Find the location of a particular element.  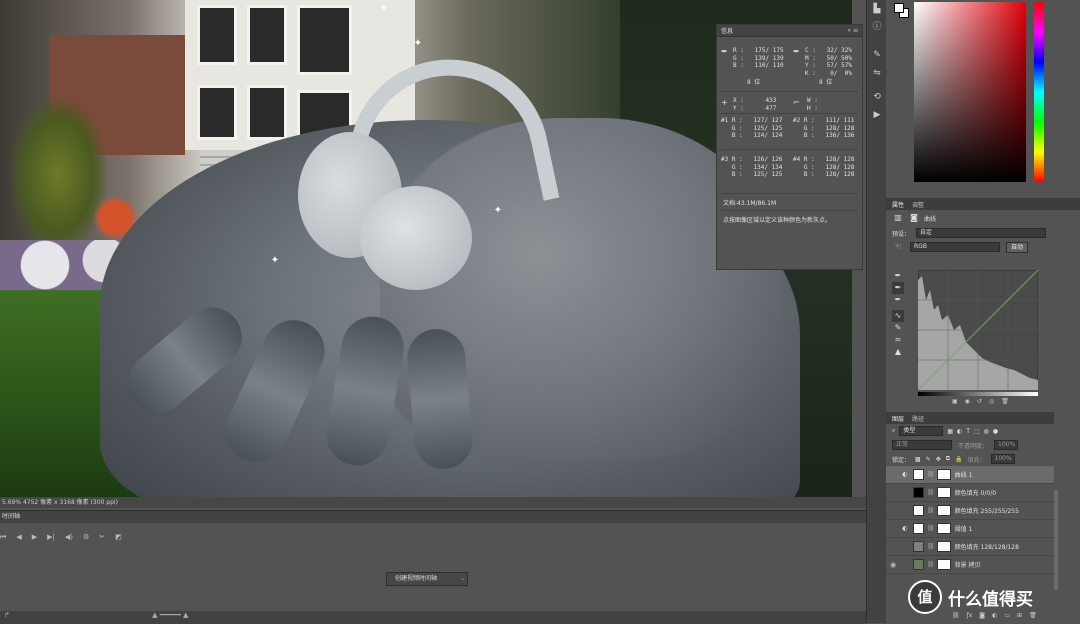

document-size: 文档:43.1M/86.1M is located at coordinates (750, 203).